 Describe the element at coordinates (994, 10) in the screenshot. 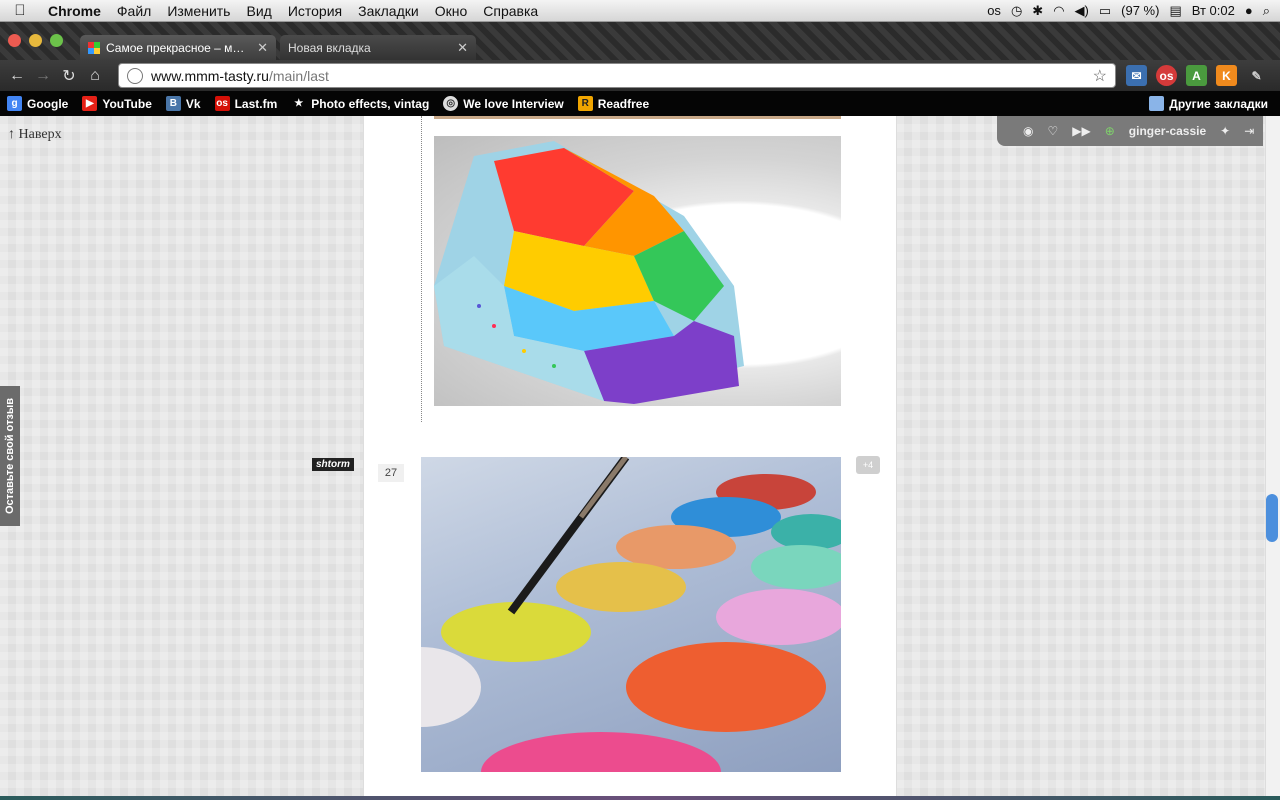

I see `lastfm-status-icon: os` at that location.